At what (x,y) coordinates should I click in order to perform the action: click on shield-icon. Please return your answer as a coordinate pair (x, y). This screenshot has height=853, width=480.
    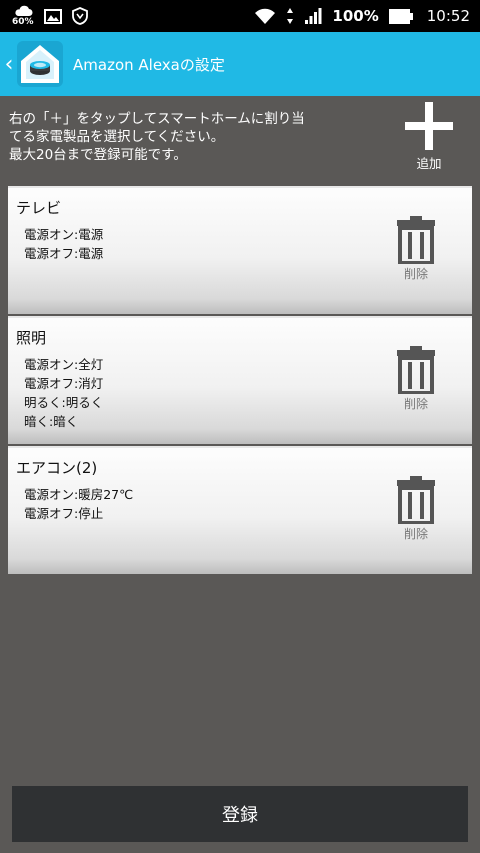
    Looking at the image, I should click on (79, 16).